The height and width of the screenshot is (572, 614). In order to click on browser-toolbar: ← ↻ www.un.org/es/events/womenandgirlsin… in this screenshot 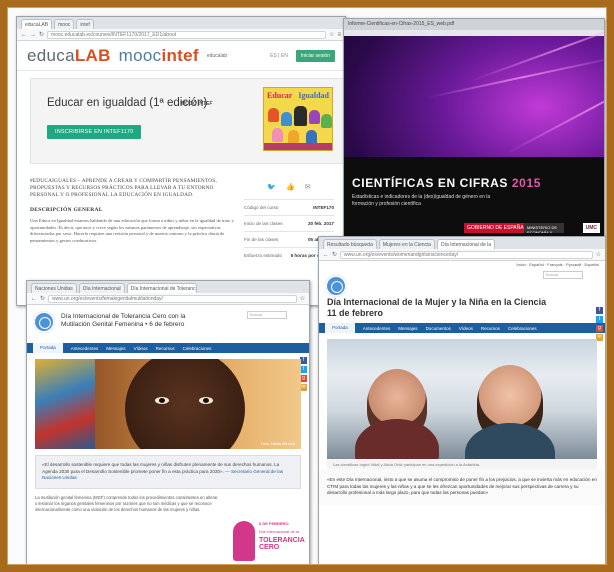, I will do `click(462, 255)`.